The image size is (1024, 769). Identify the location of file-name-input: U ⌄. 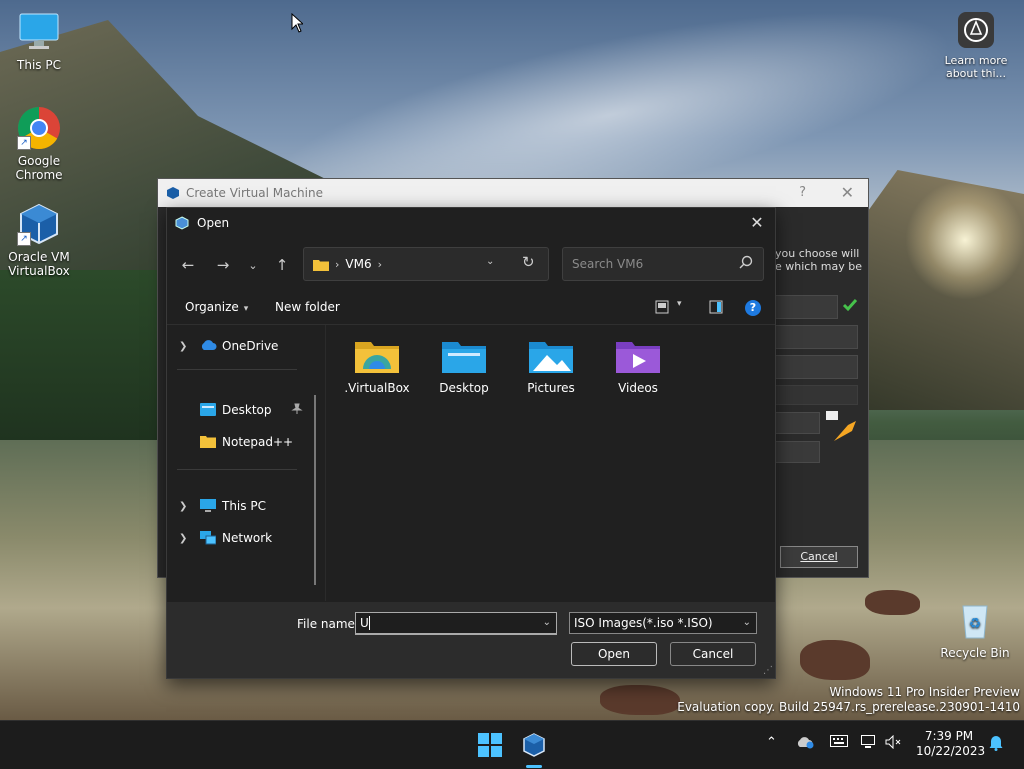
(456, 623).